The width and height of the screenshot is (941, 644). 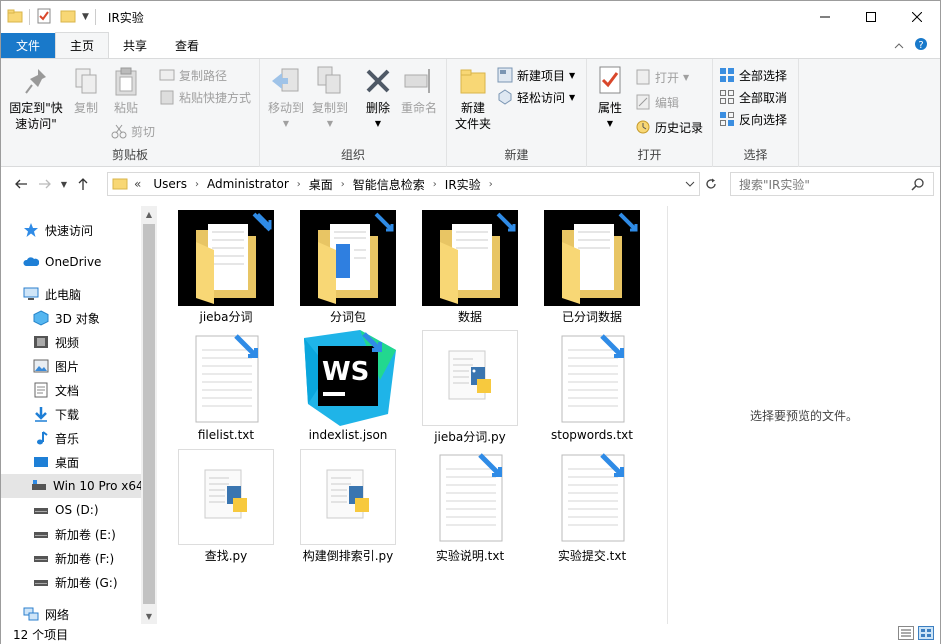 What do you see at coordinates (711, 184) in the screenshot?
I see `refresh-button` at bounding box center [711, 184].